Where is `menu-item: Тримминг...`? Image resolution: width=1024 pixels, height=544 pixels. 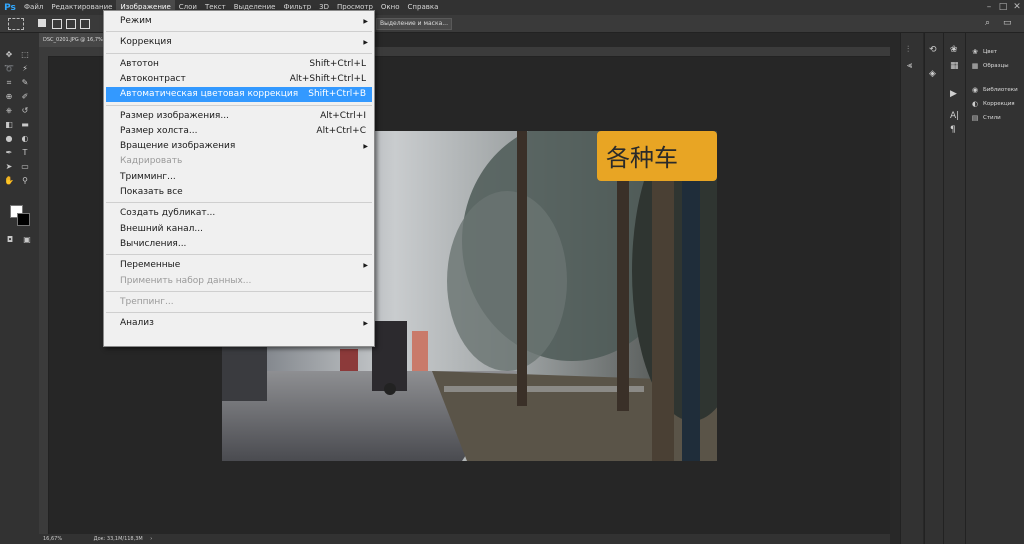 menu-item: Тримминг... is located at coordinates (239, 177).